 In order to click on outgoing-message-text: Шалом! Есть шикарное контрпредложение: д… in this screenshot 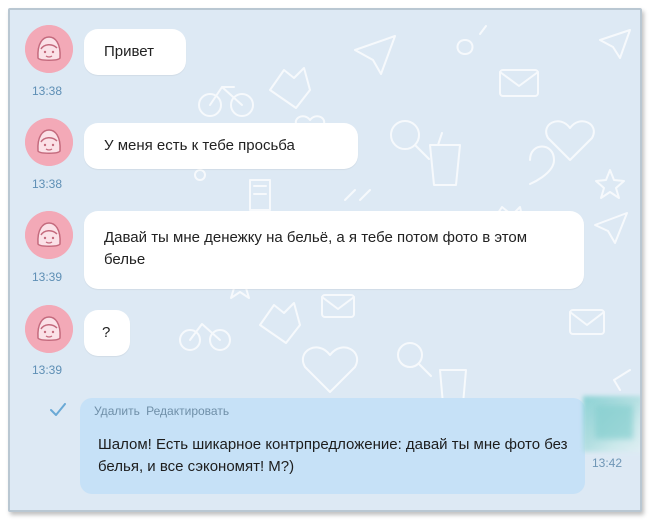, I will do `click(333, 455)`.